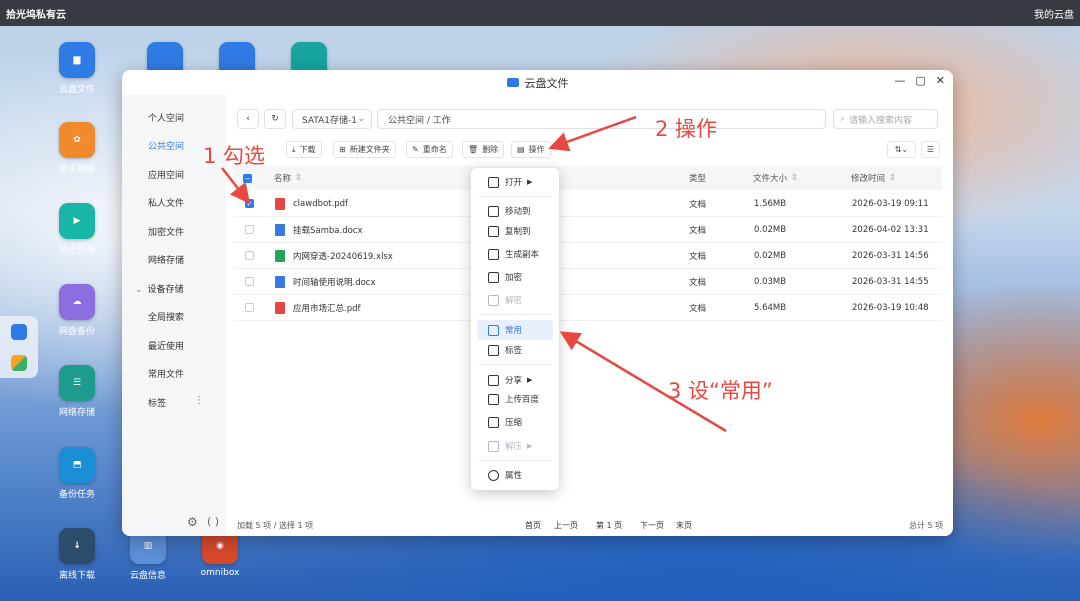 The width and height of the screenshot is (1080, 601). Describe the element at coordinates (686, 129) in the screenshot. I see `annotation-step-2: 2 操作` at that location.